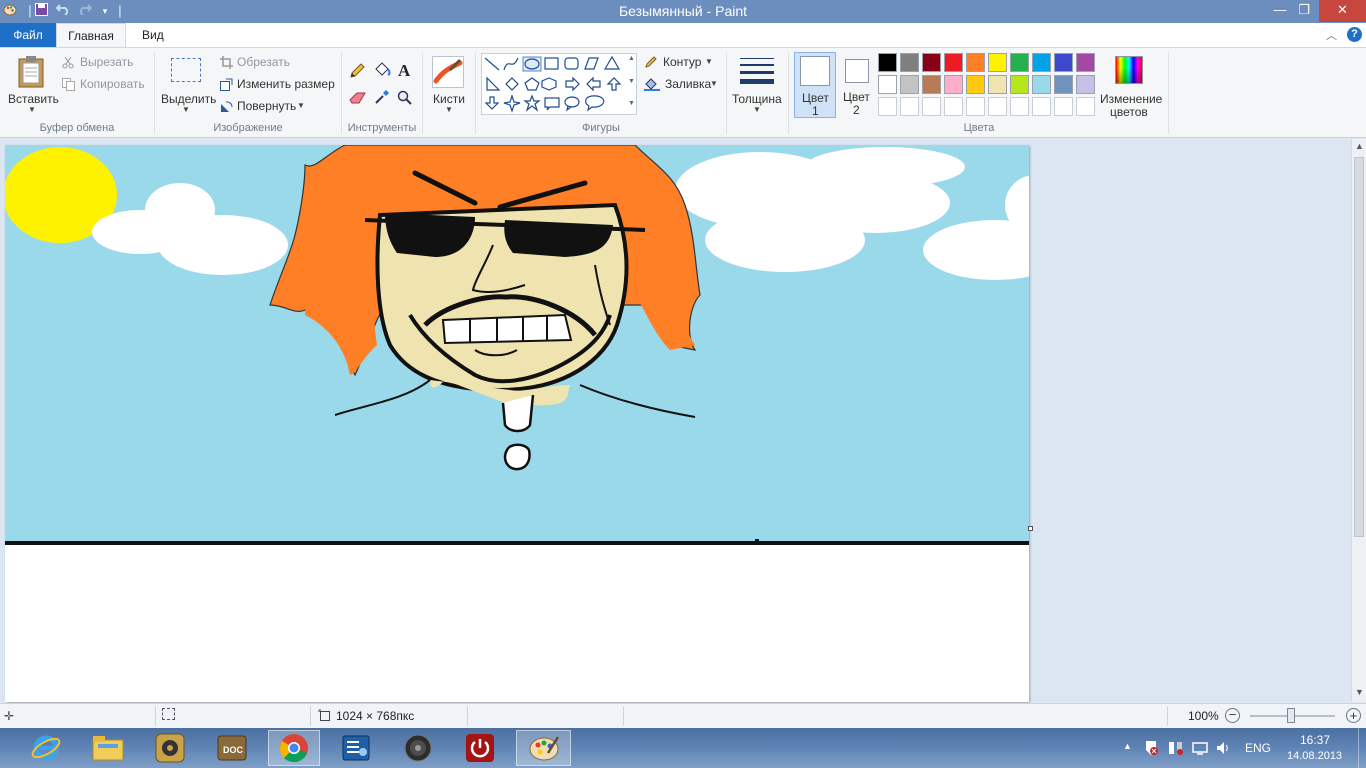 The image size is (1366, 768). I want to click on copy-label: Копировать, so click(112, 84).